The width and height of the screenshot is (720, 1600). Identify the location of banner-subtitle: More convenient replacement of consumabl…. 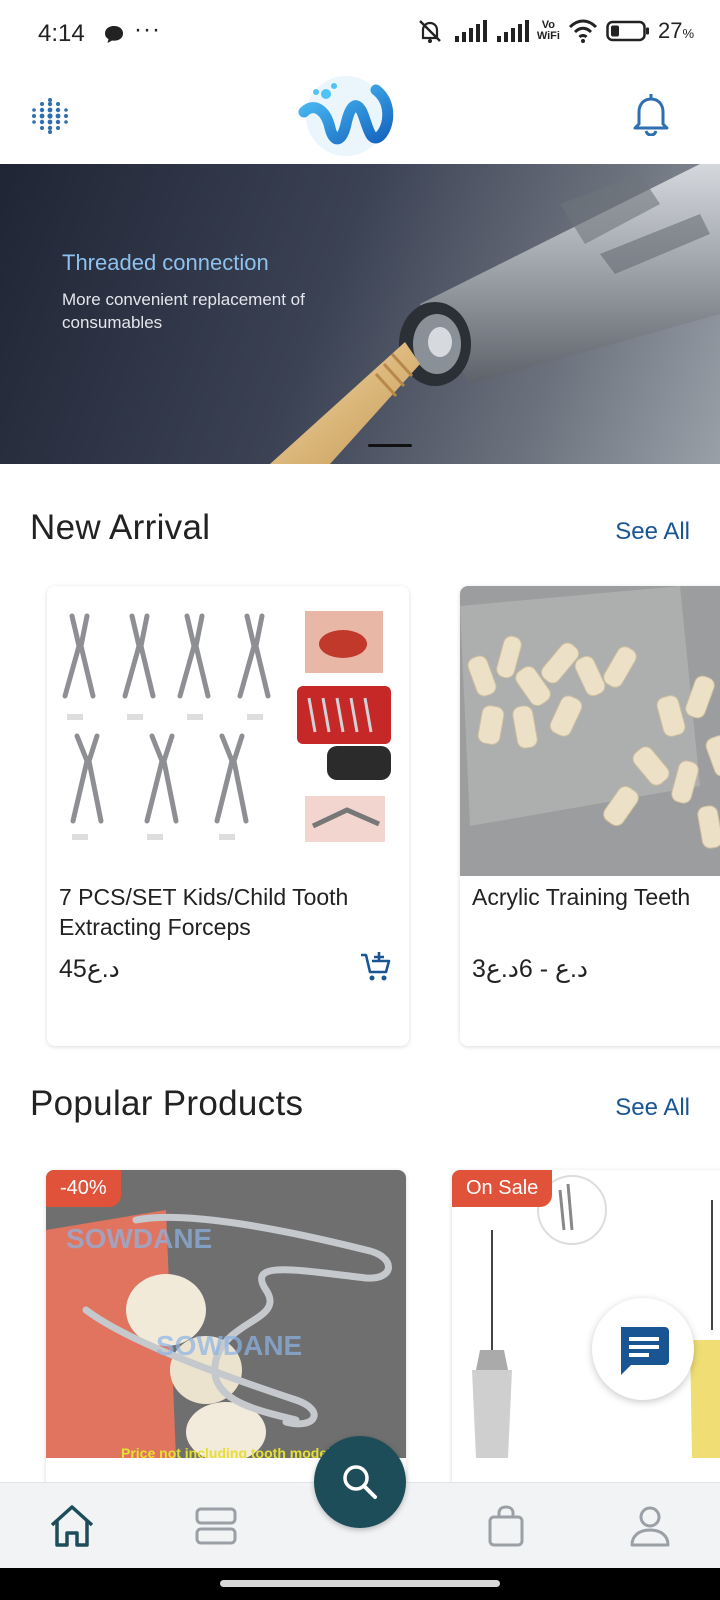
(183, 311).